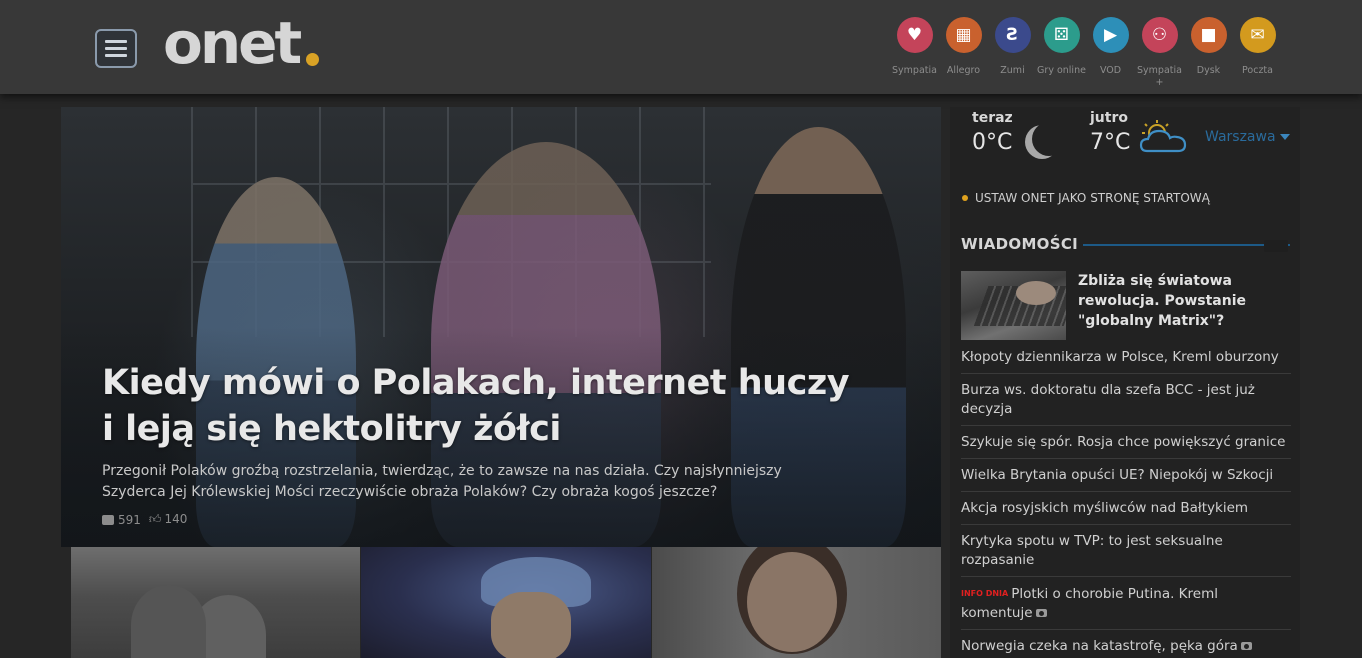 This screenshot has height=658, width=1362. I want to click on news-lead-image, so click(1013, 305).